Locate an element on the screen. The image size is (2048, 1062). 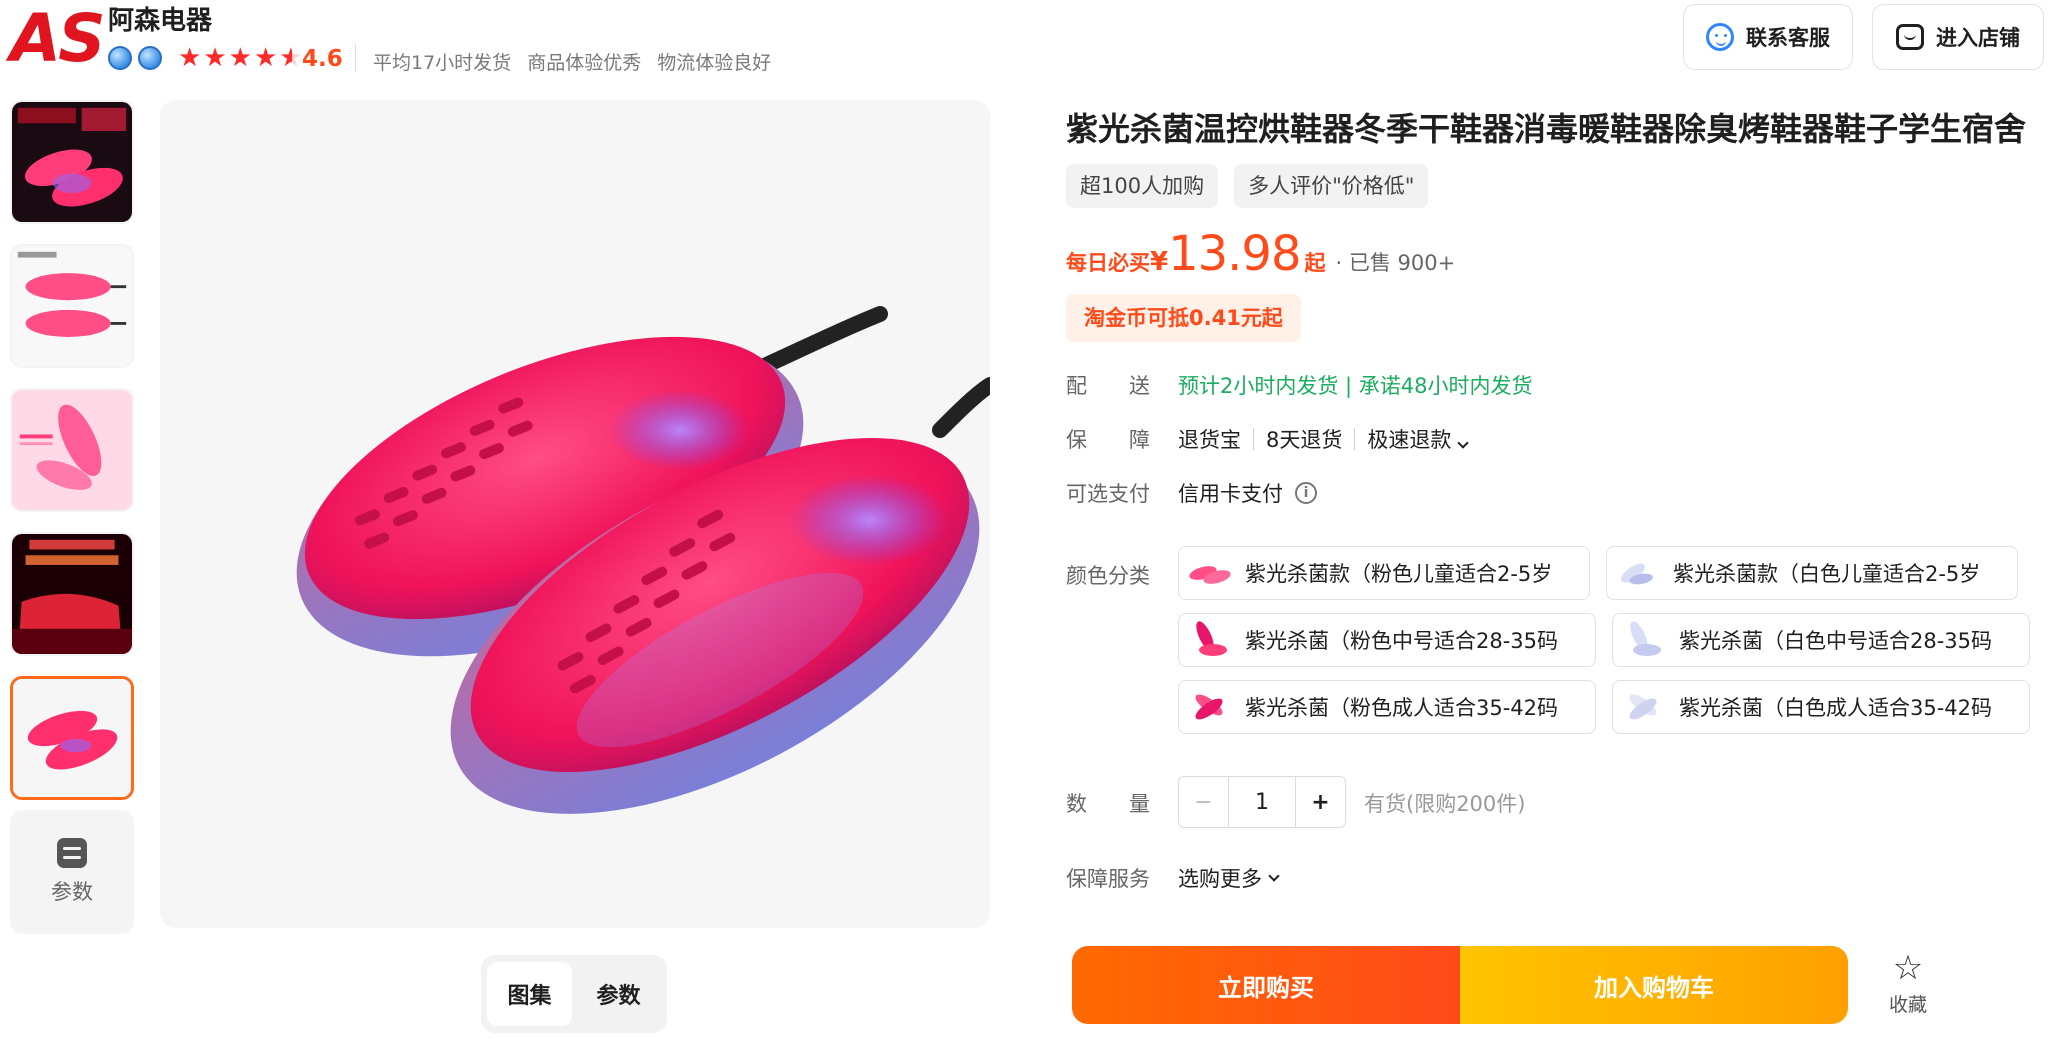
guarantee-items: 退货宝 8天退货 极速退款 is located at coordinates (1324, 439).